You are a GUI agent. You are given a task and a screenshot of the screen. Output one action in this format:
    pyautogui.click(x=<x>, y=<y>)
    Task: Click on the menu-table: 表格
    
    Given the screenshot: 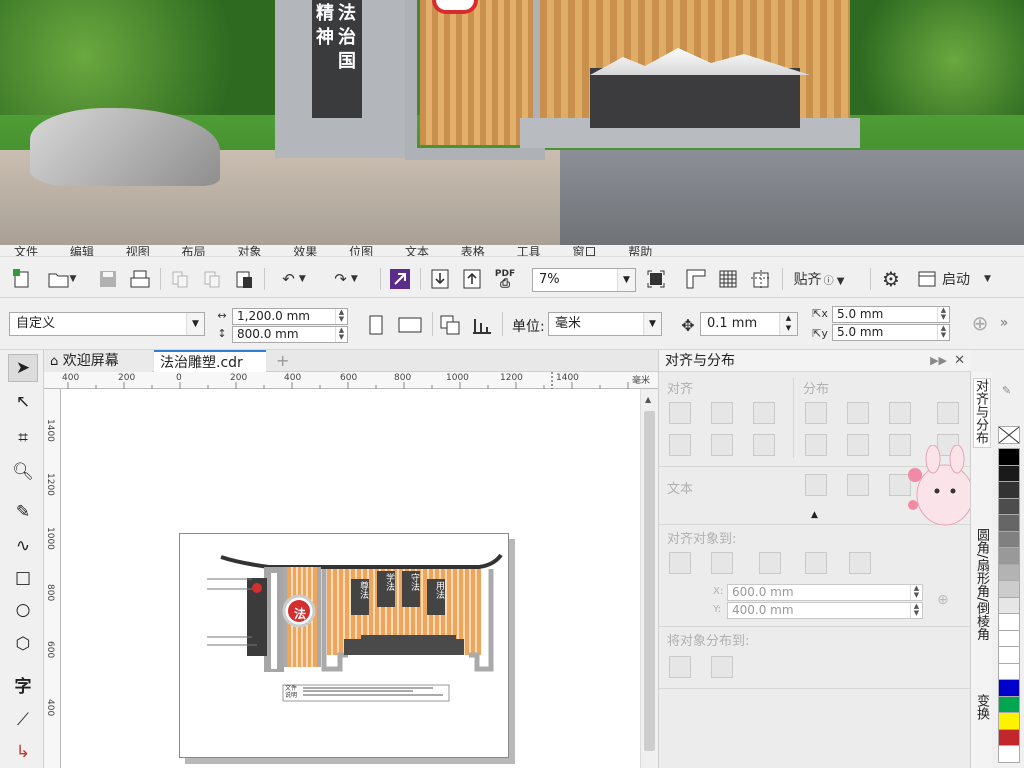 What is the action you would take?
    pyautogui.click(x=473, y=251)
    